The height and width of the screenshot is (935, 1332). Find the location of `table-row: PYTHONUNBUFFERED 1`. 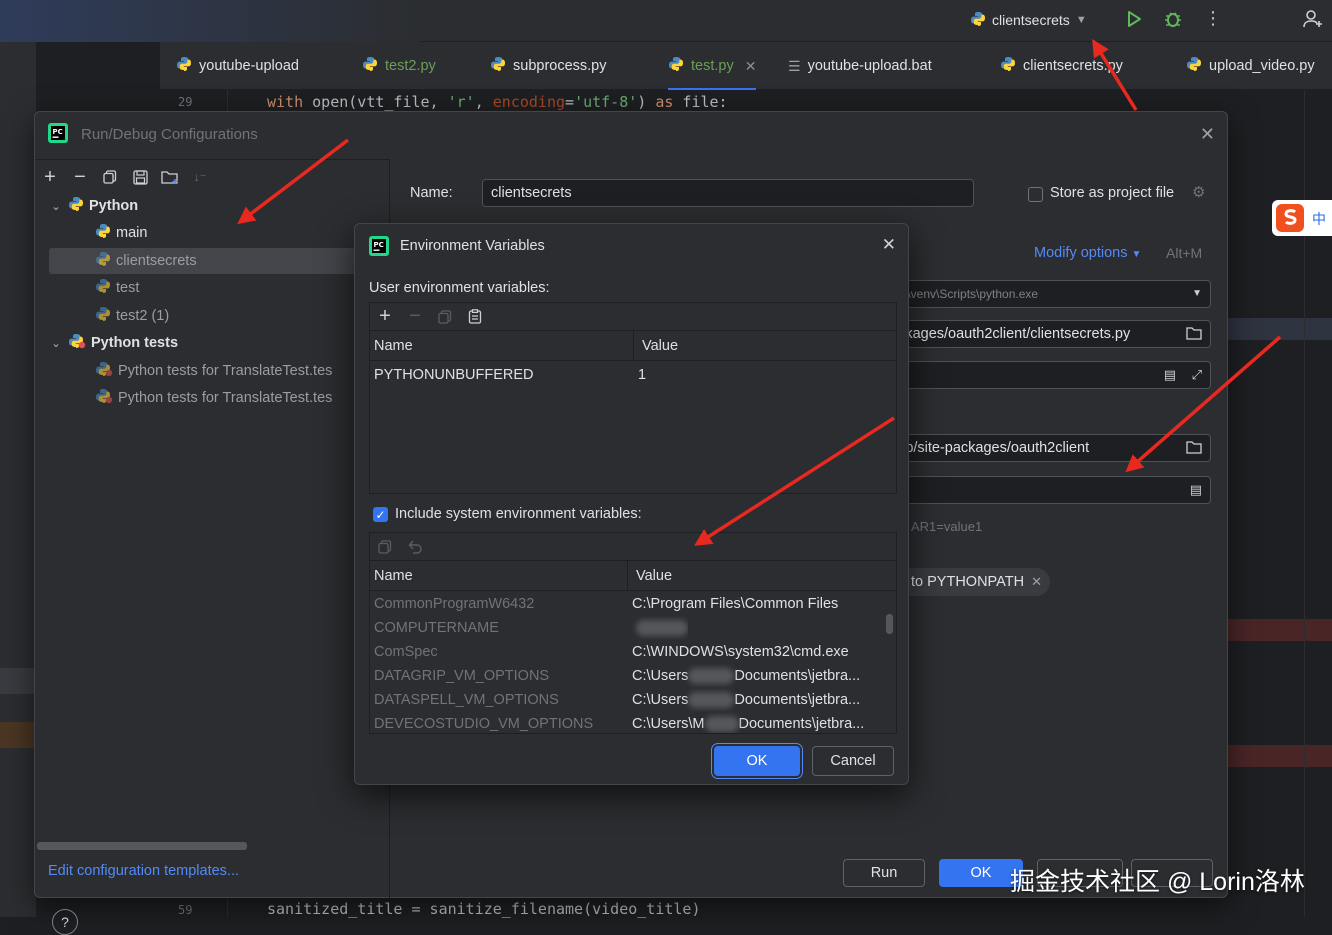

table-row: PYTHONUNBUFFERED 1 is located at coordinates (633, 375).